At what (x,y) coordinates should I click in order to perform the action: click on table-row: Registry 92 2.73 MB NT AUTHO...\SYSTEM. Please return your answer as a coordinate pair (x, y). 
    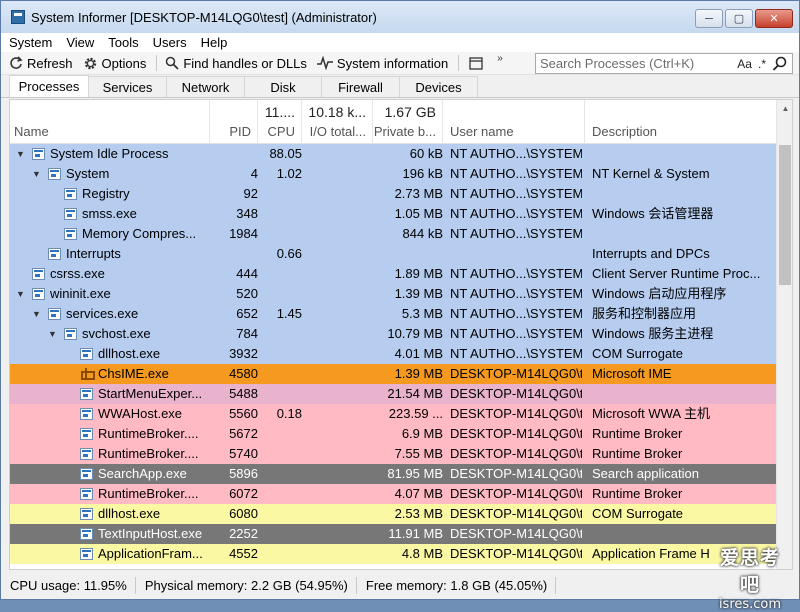
    Looking at the image, I should click on (393, 194).